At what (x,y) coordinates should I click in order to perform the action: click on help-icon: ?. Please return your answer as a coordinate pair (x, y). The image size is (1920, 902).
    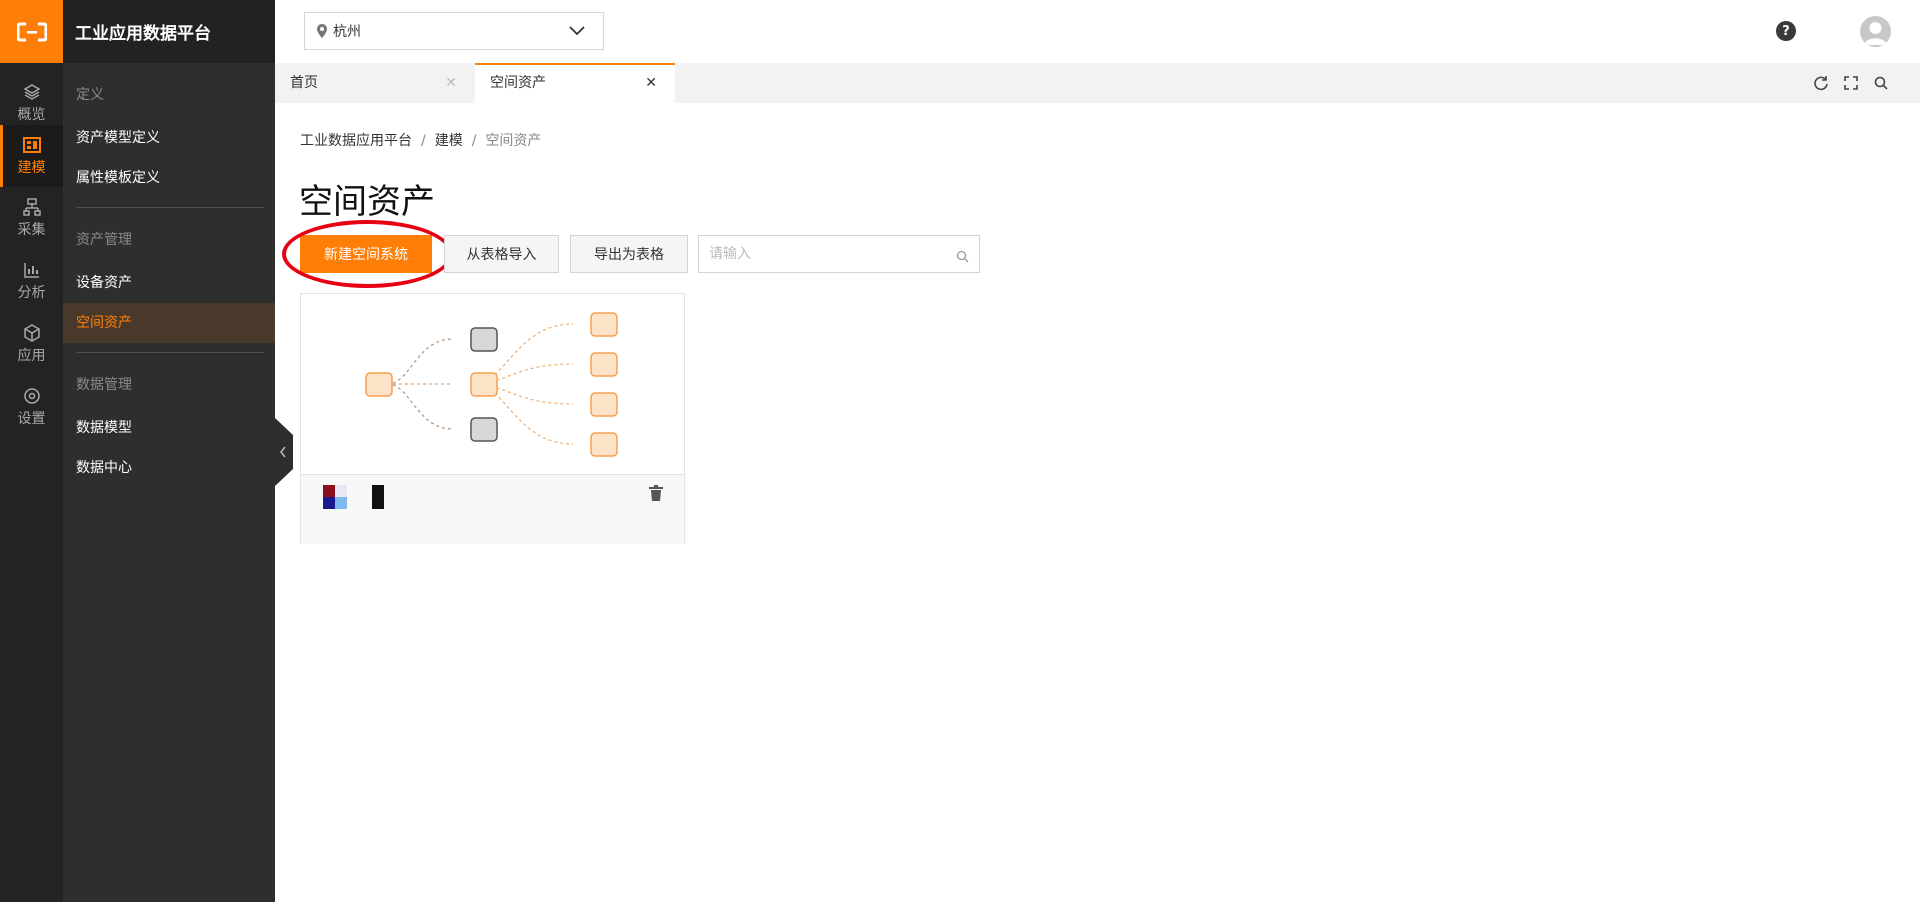
    Looking at the image, I should click on (1786, 31).